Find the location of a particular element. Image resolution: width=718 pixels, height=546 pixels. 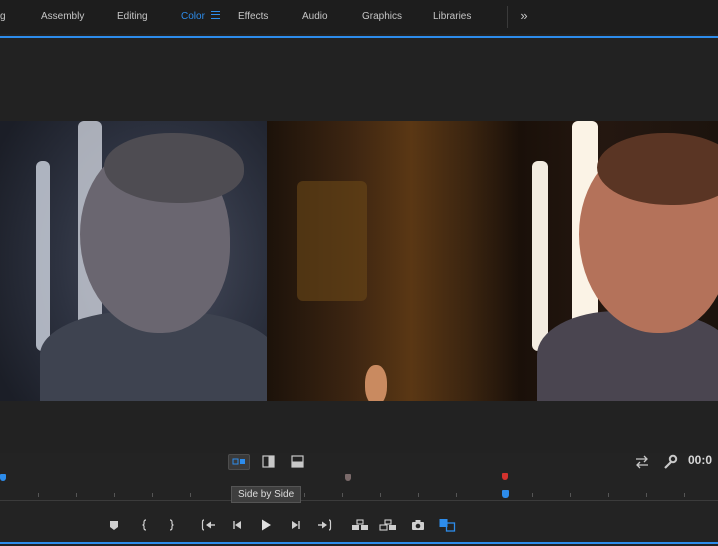

add-marker-button is located at coordinates (114, 525).